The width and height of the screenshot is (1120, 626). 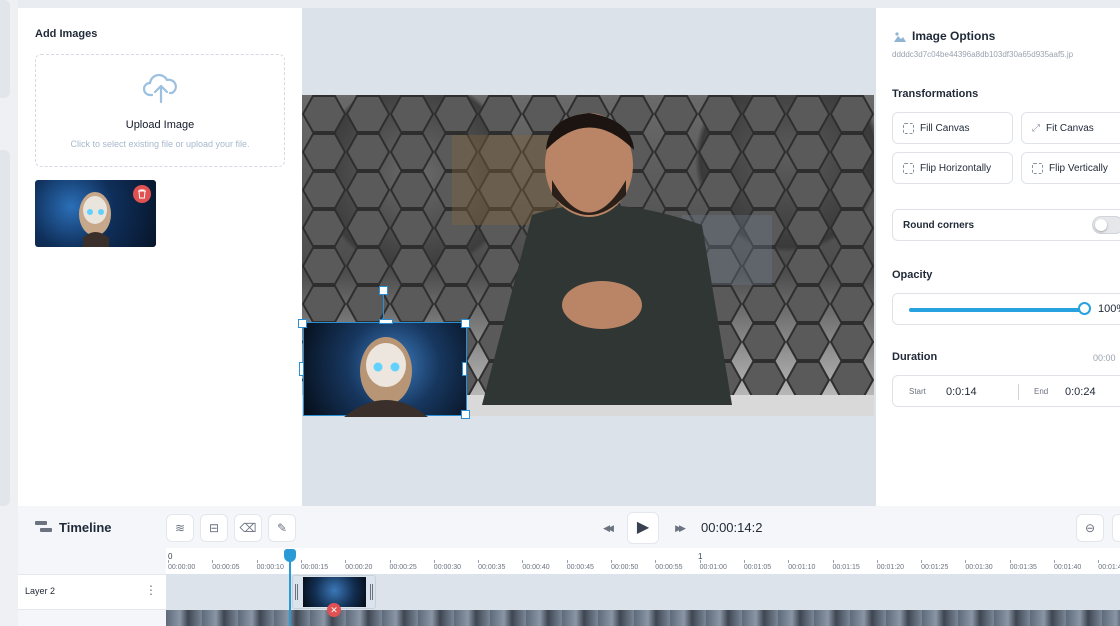 I want to click on duration-row: Start 0:0:14 End 0:0:24, so click(x=1006, y=391).